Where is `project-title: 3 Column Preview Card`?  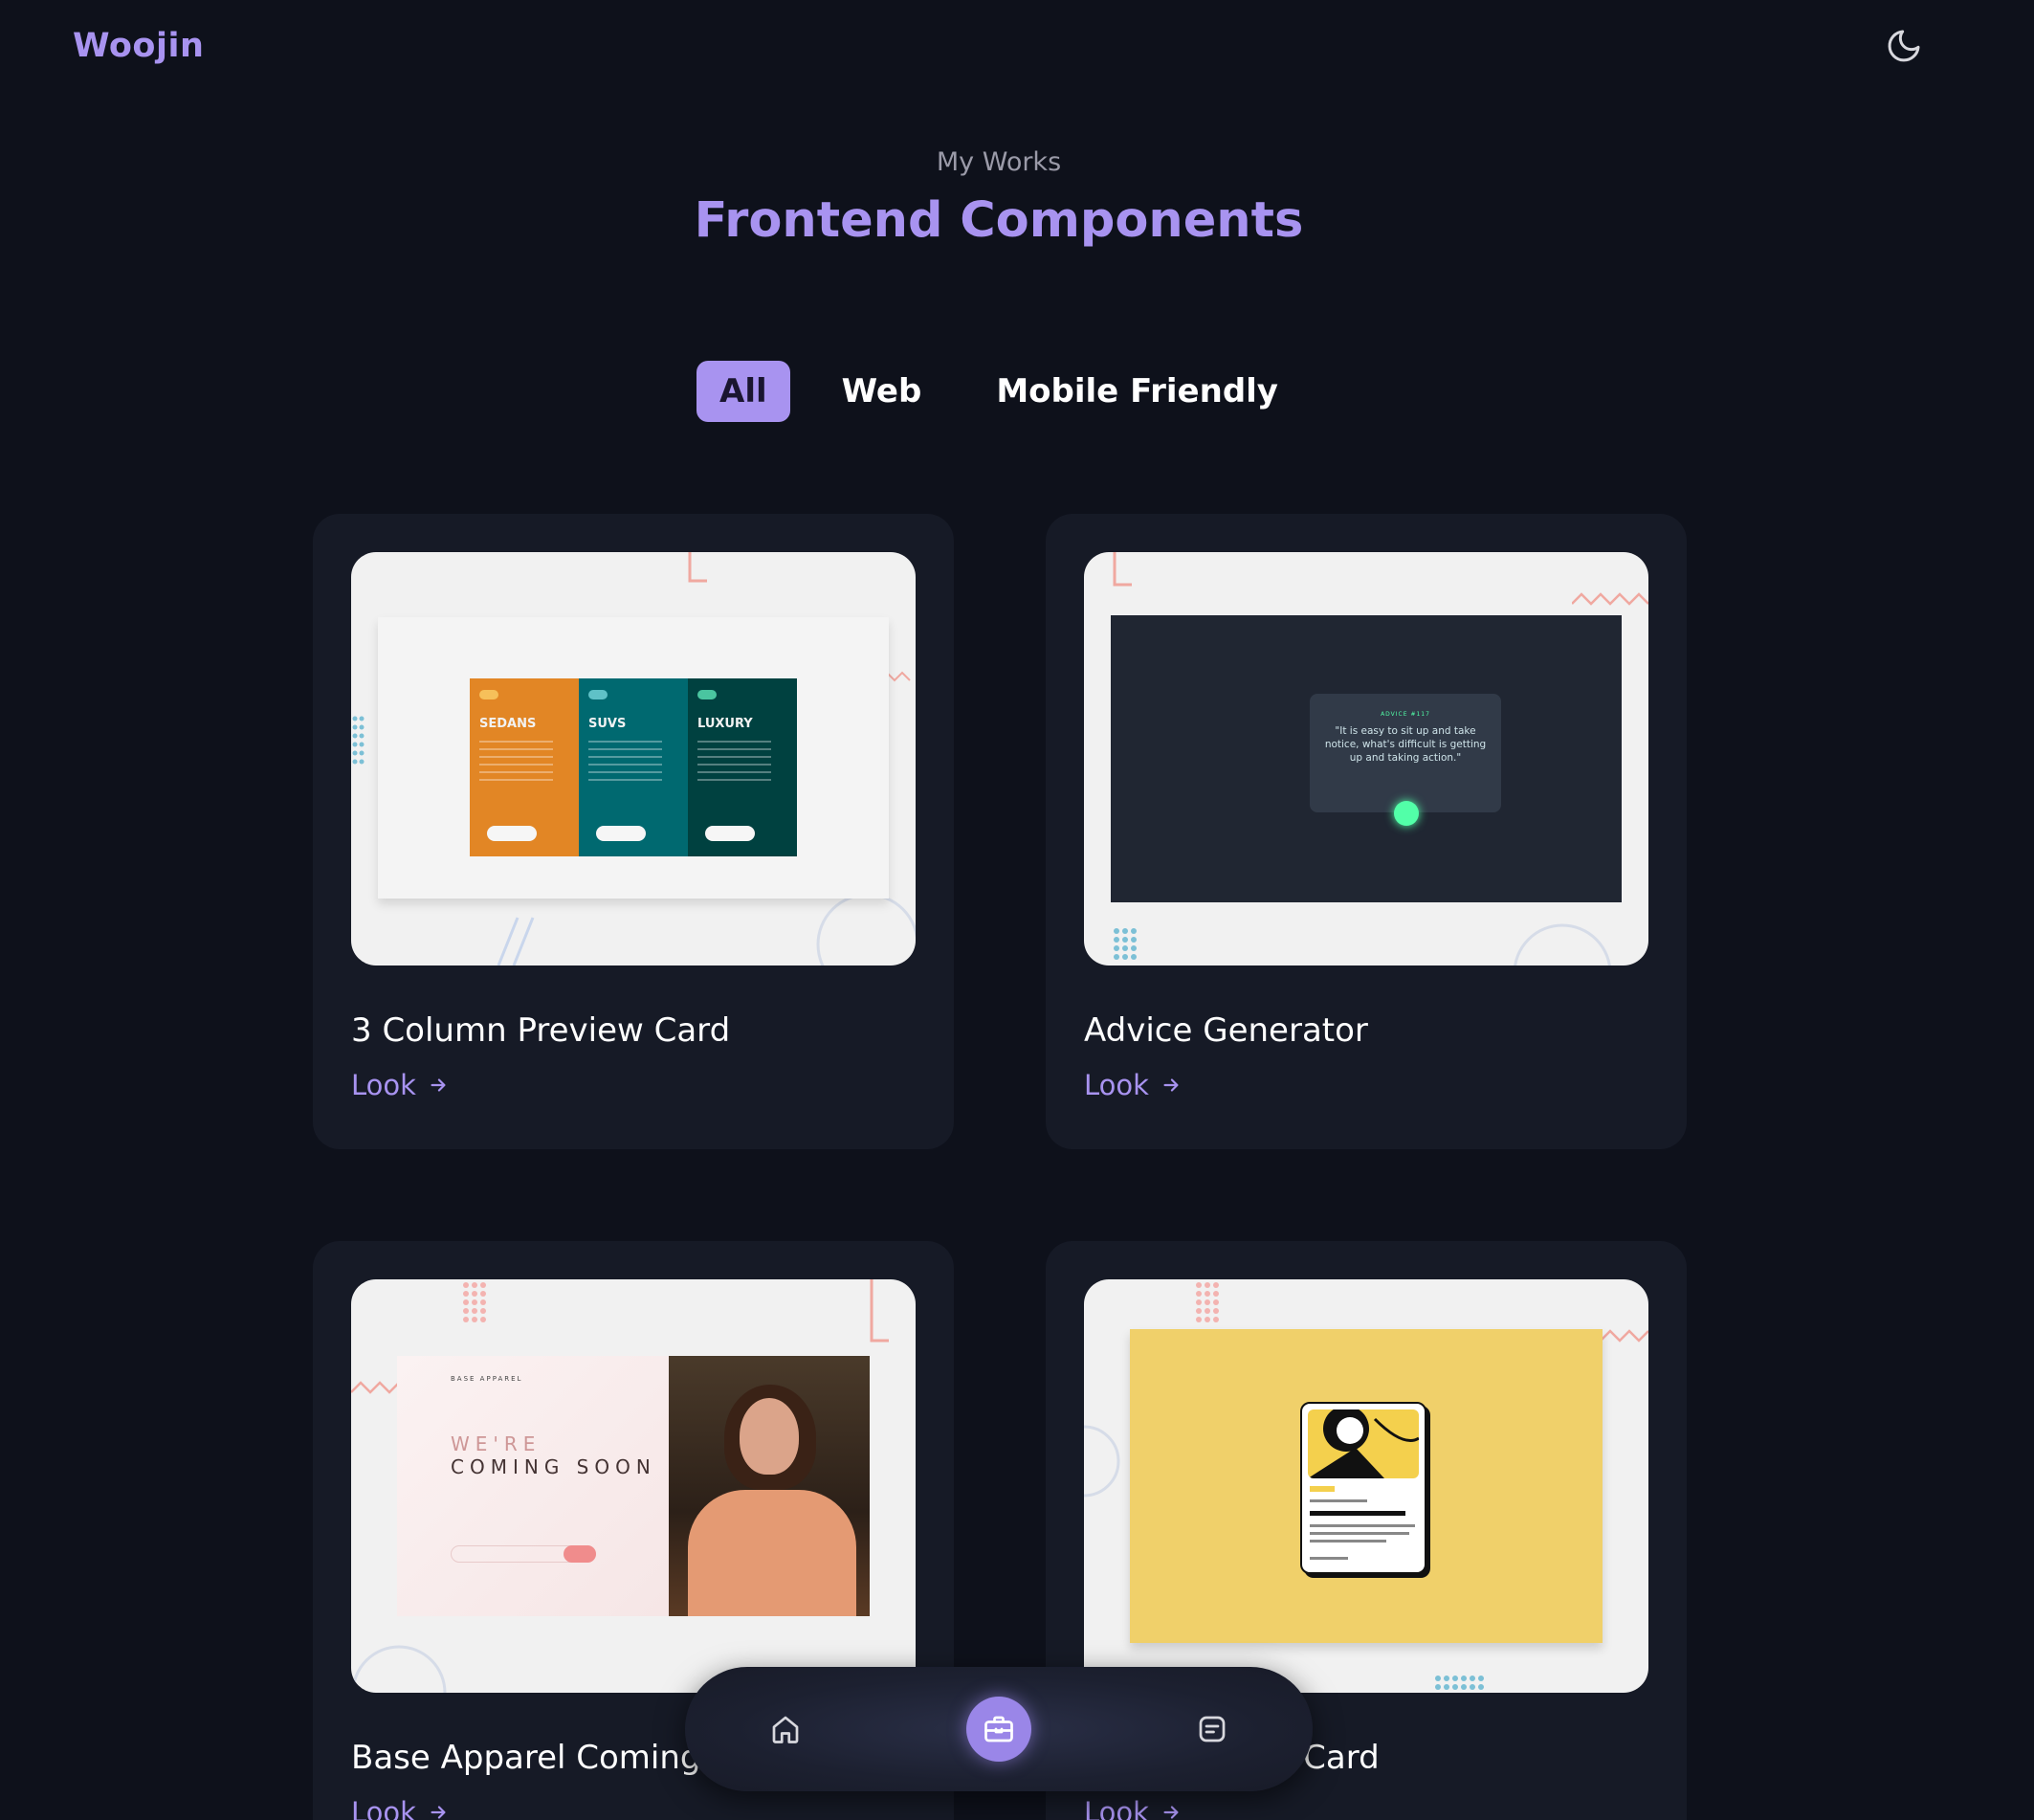 project-title: 3 Column Preview Card is located at coordinates (541, 1031).